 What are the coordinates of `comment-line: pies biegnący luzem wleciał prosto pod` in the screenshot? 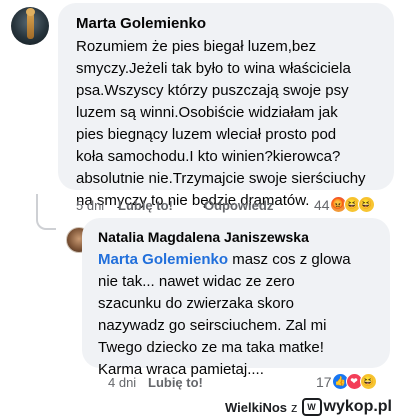 It's located at (206, 134).